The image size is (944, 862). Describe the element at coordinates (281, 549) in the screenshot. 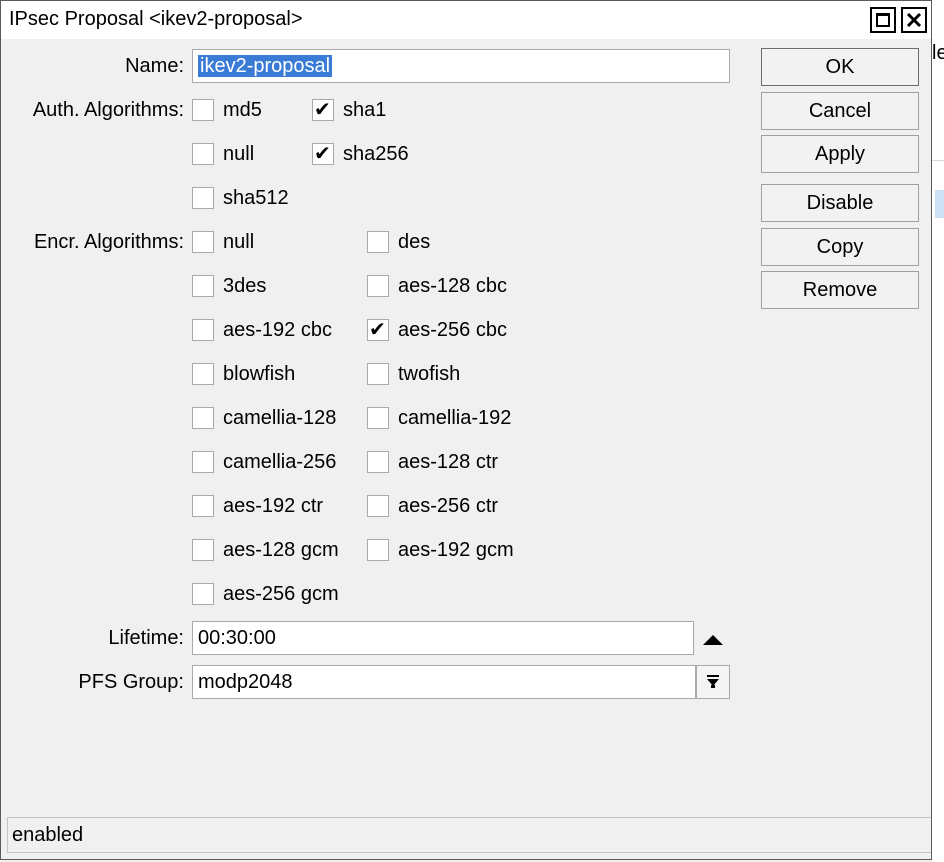

I see `checkbox-label: aes-128 gcm` at that location.